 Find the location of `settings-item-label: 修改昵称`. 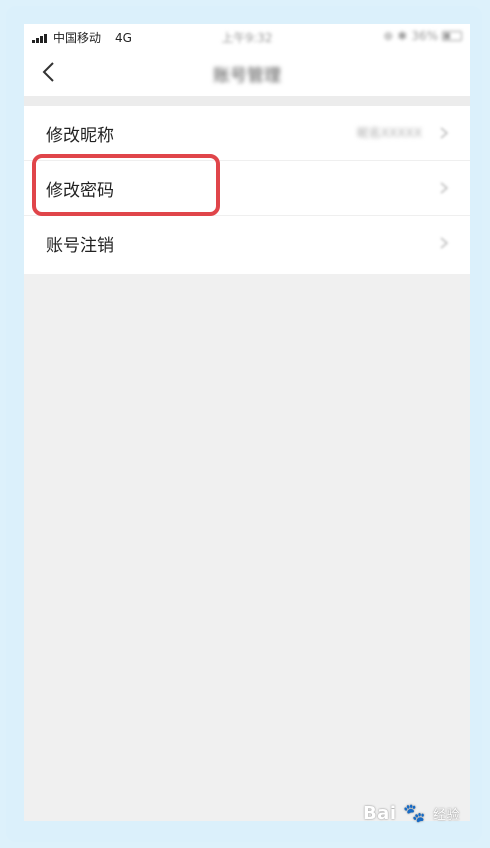

settings-item-label: 修改昵称 is located at coordinates (80, 136).